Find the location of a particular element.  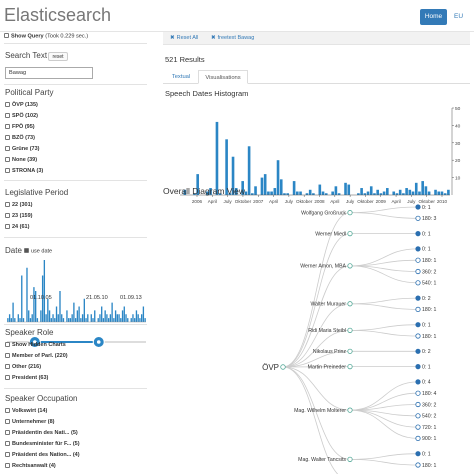

period-item: 22 (301) is located at coordinates (19, 205).